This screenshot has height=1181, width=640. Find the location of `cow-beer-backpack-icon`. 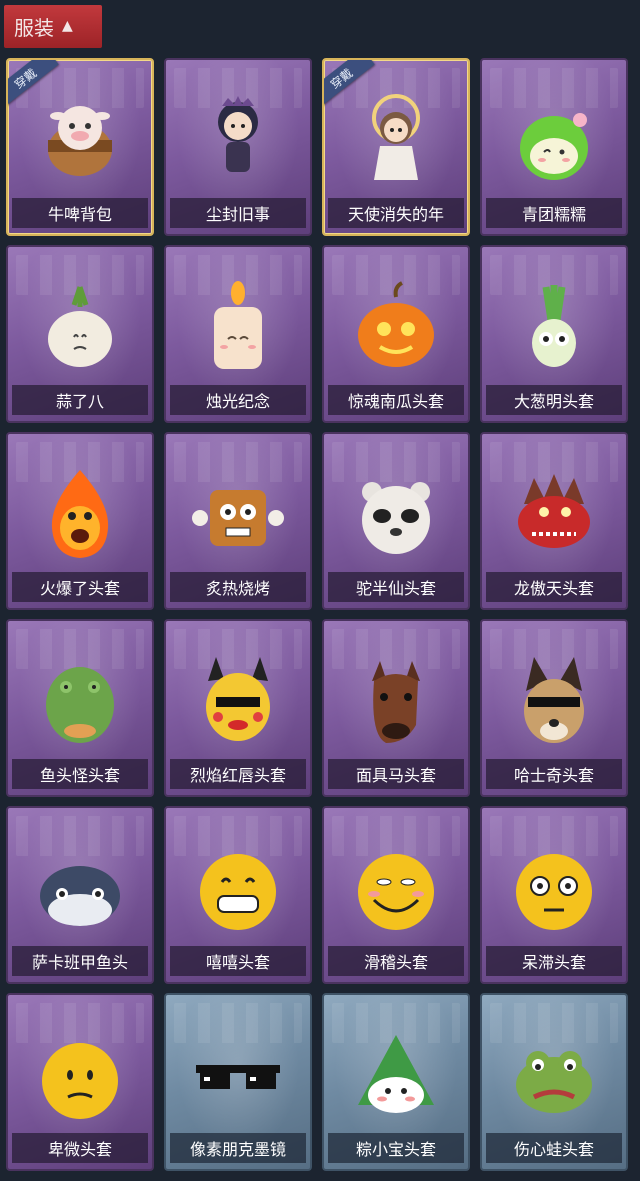

cow-beer-backpack-icon is located at coordinates (80, 141).